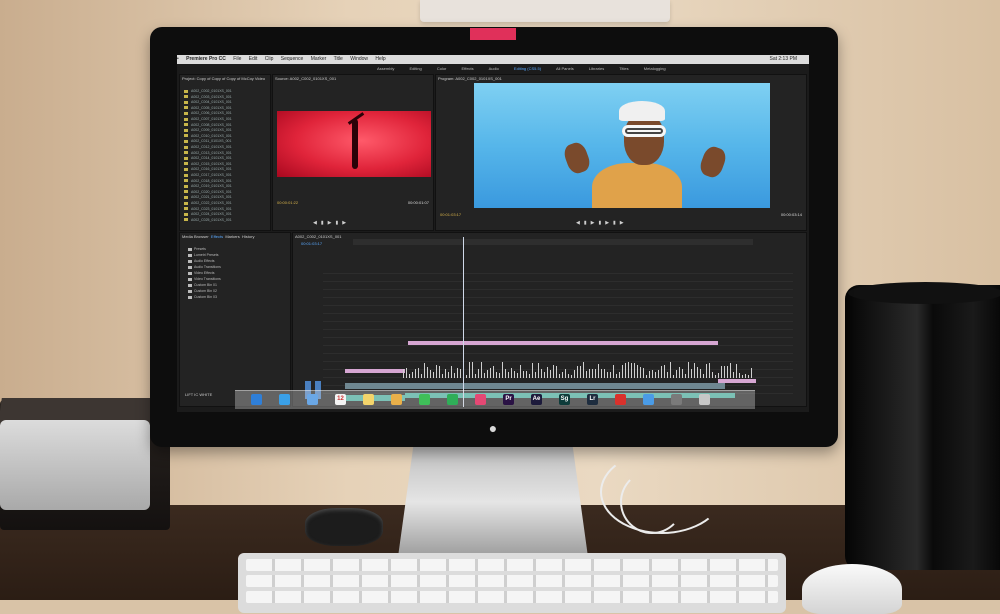  Describe the element at coordinates (178, 59) in the screenshot. I see `apple-menu-icon: •` at that location.